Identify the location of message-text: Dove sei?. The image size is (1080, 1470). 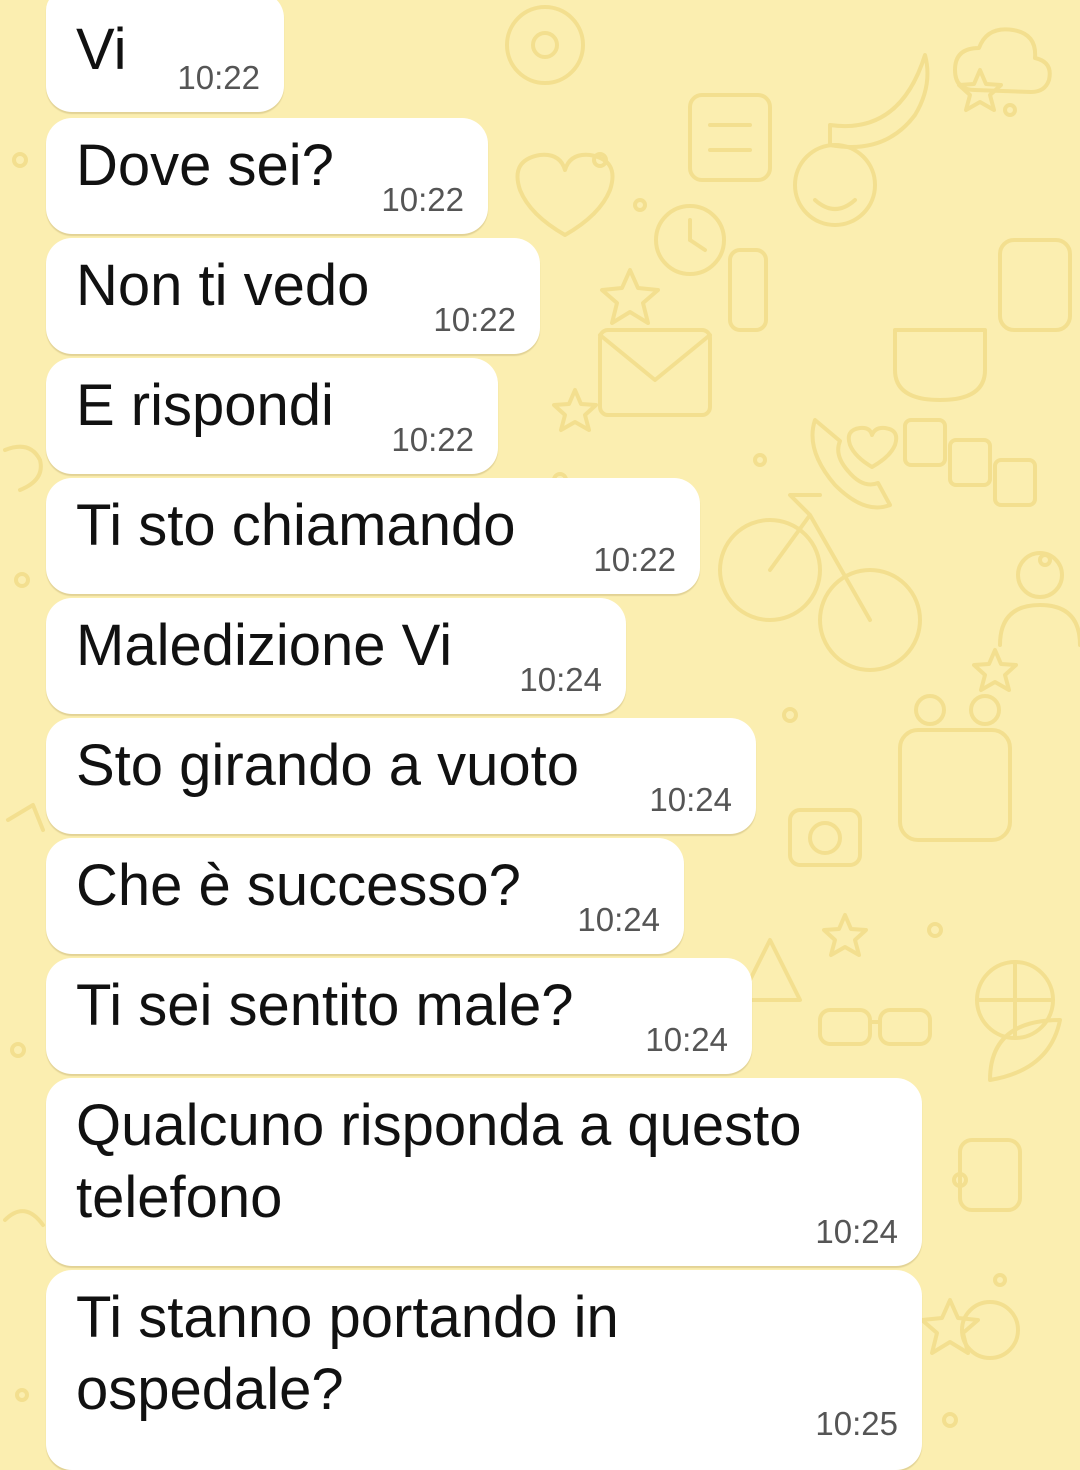
(205, 165).